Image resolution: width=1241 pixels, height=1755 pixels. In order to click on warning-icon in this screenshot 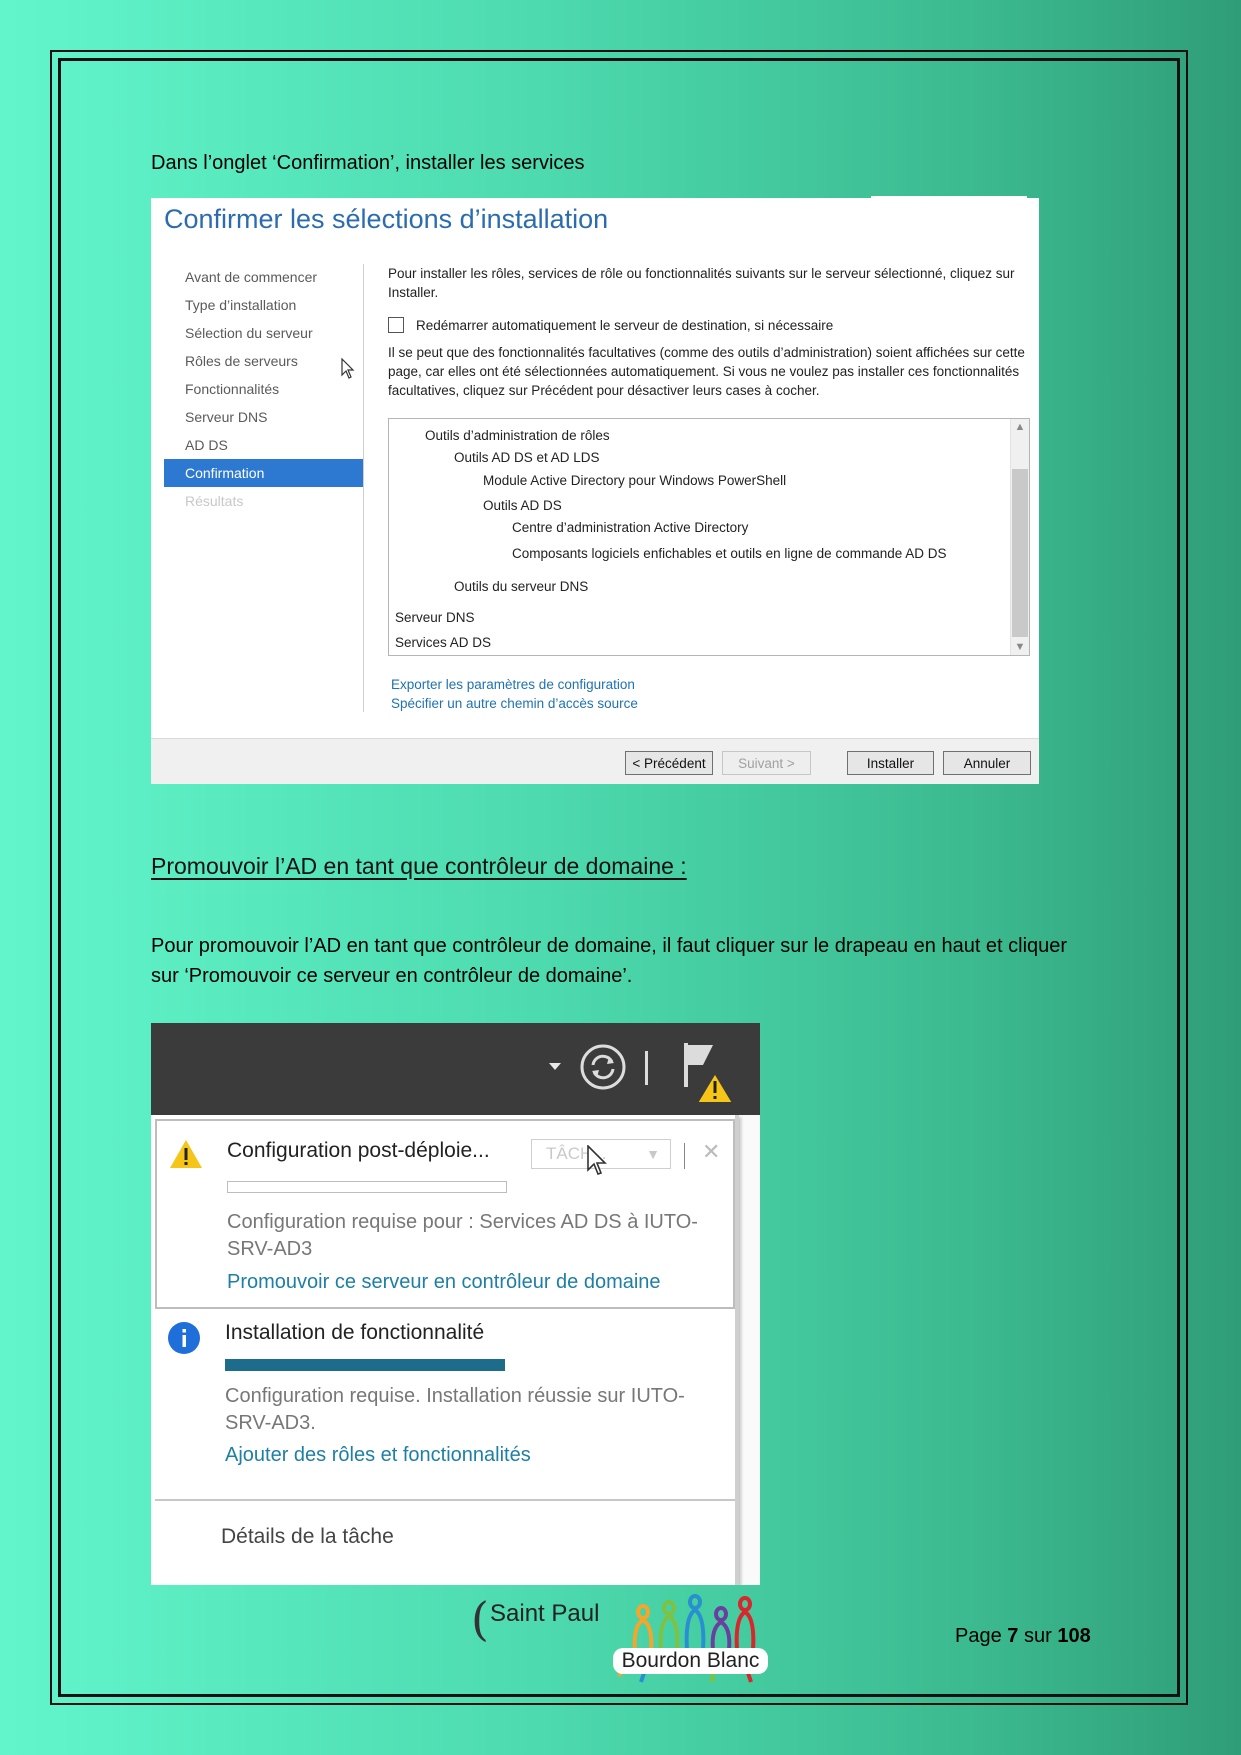, I will do `click(186, 1154)`.